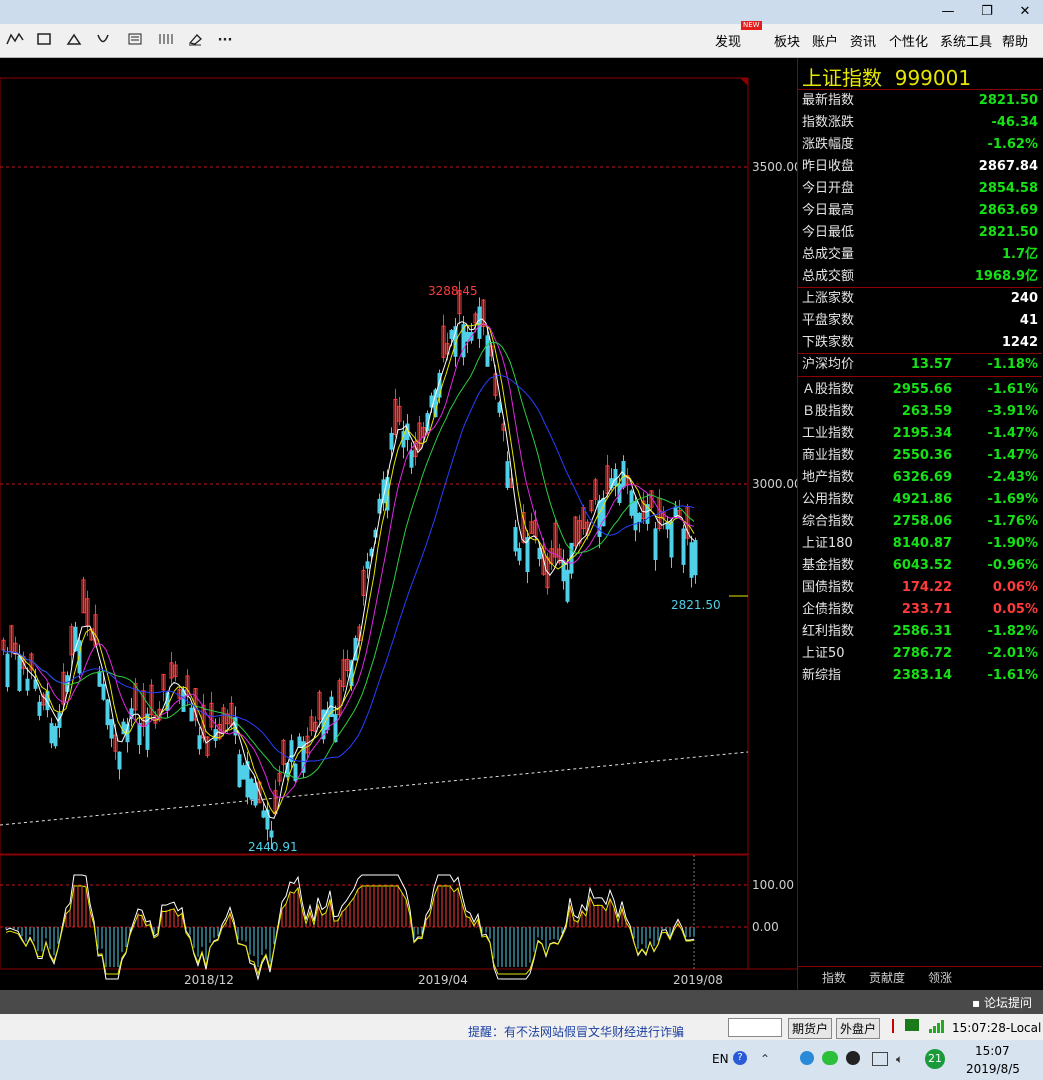 The height and width of the screenshot is (1080, 1043). What do you see at coordinates (453, 291) in the screenshot?
I see `high-annotation: 3288.45` at bounding box center [453, 291].